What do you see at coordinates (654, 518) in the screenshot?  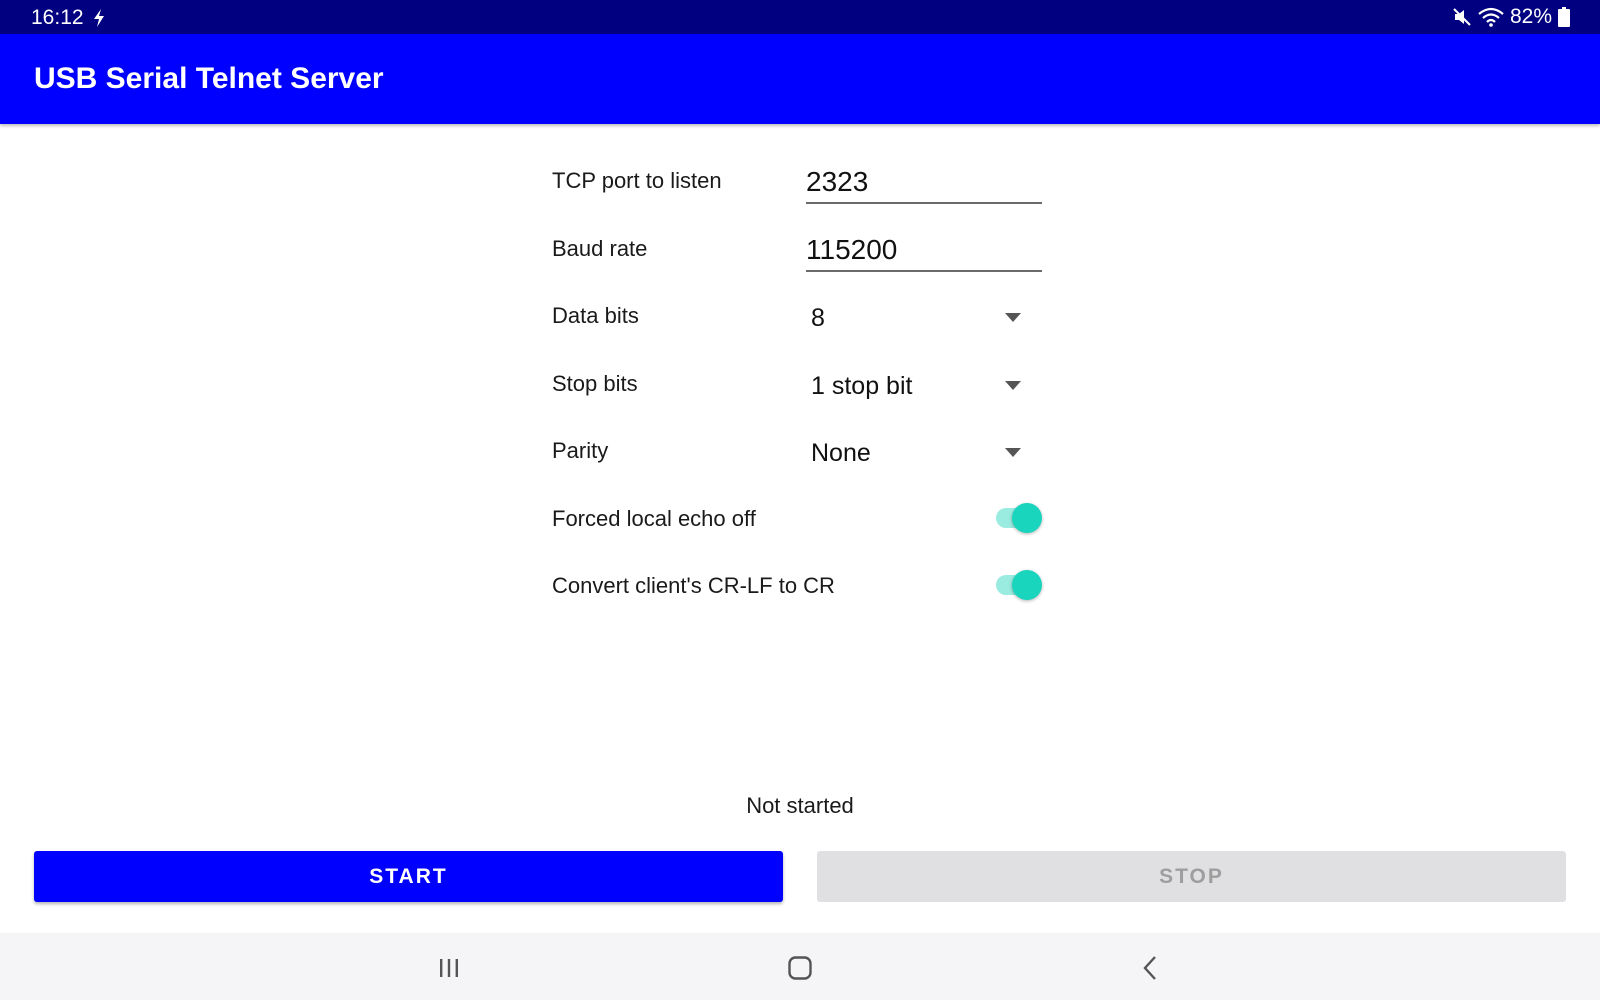 I see `local-echo-label: Forced local echo off` at bounding box center [654, 518].